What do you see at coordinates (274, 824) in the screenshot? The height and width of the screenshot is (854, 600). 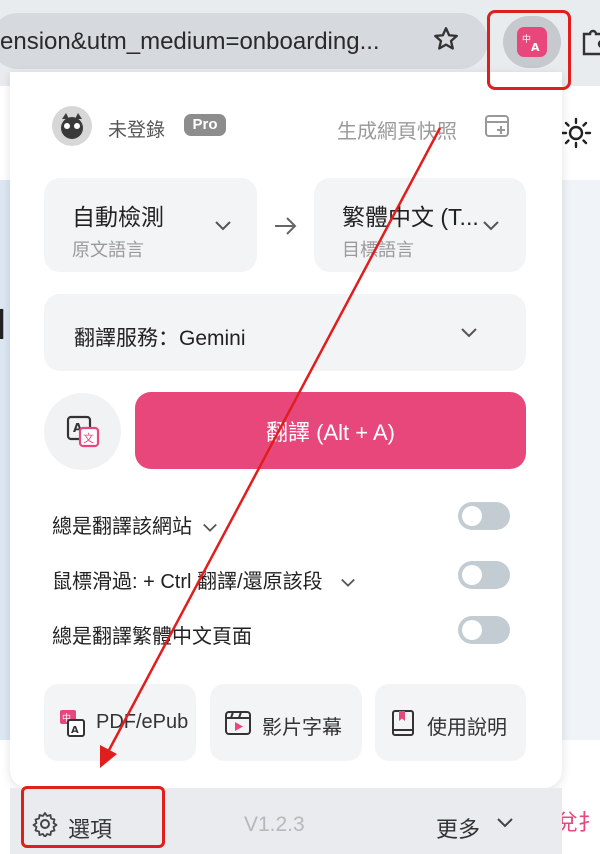 I see `version-label: V1.2.3` at bounding box center [274, 824].